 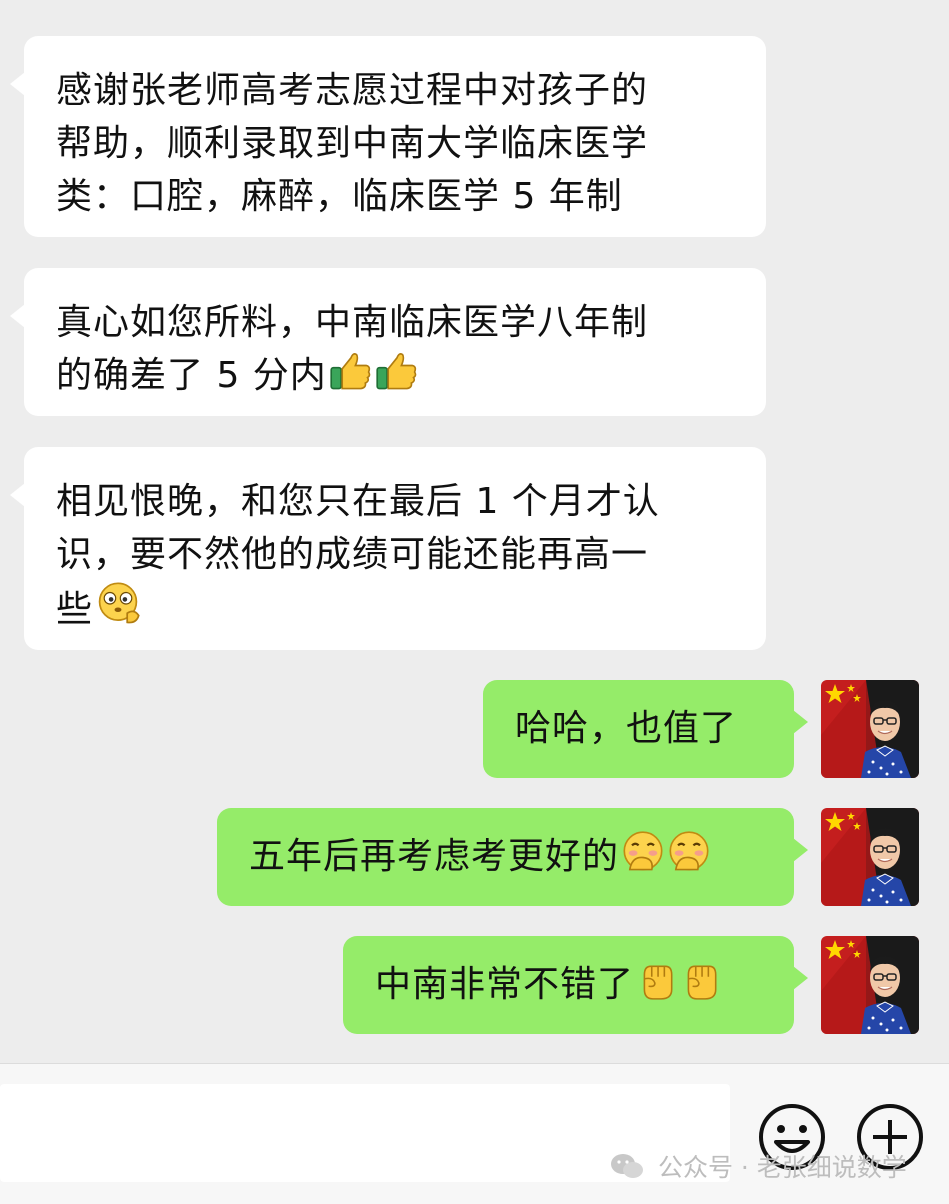 I want to click on message-bubble-incoming: 真心如您所料，中南临床医学八年制 的确差了 5 分内, so click(x=388, y=342).